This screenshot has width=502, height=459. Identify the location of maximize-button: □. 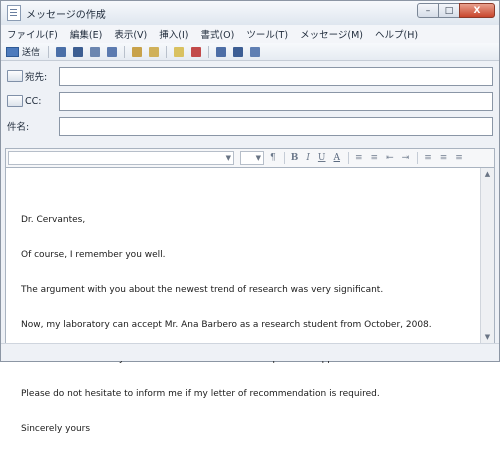
(449, 10).